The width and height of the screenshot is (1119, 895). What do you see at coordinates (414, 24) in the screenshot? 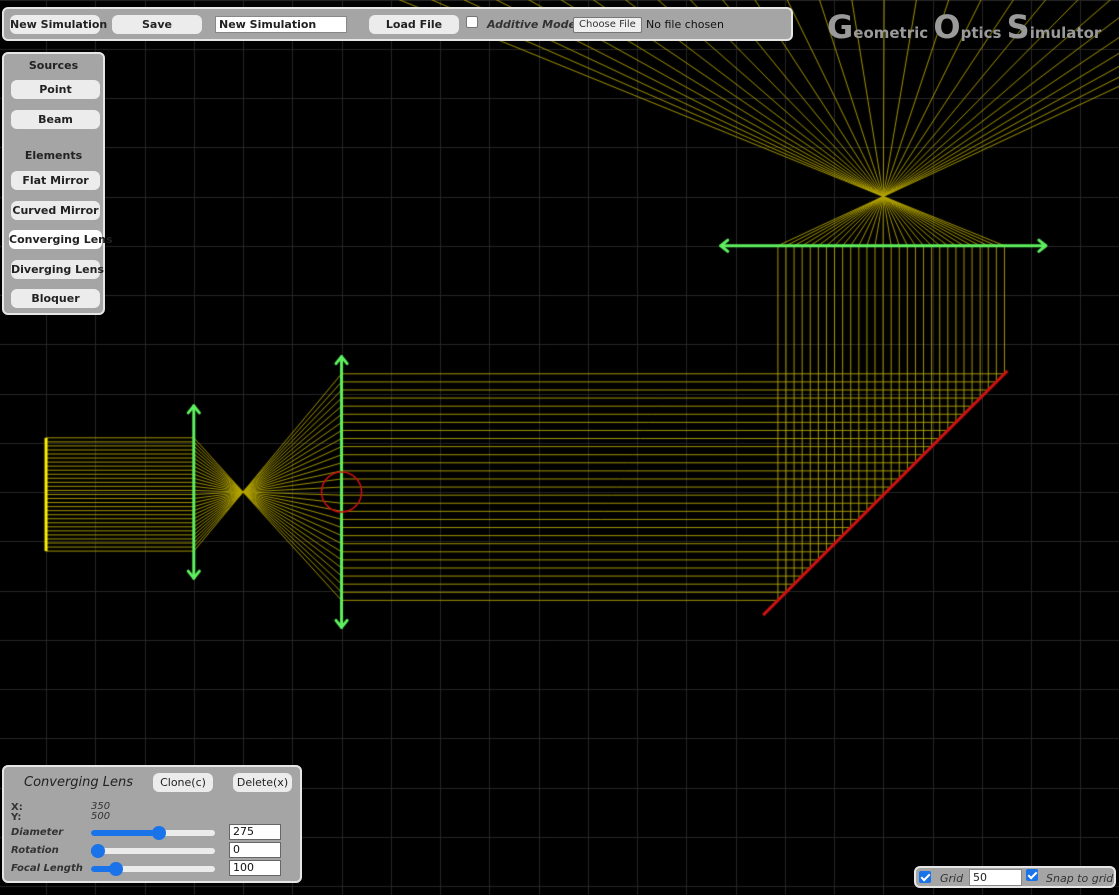
I see `load-file-button: Load File` at bounding box center [414, 24].